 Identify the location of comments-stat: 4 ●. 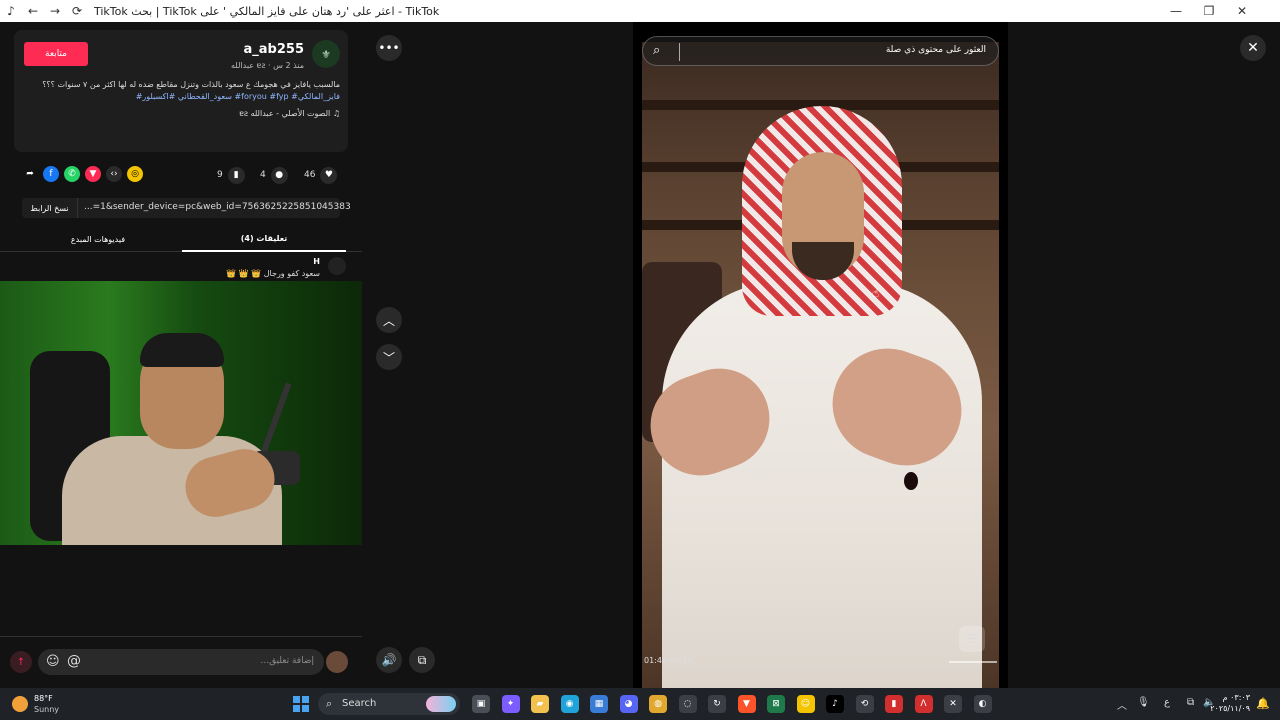
(274, 175).